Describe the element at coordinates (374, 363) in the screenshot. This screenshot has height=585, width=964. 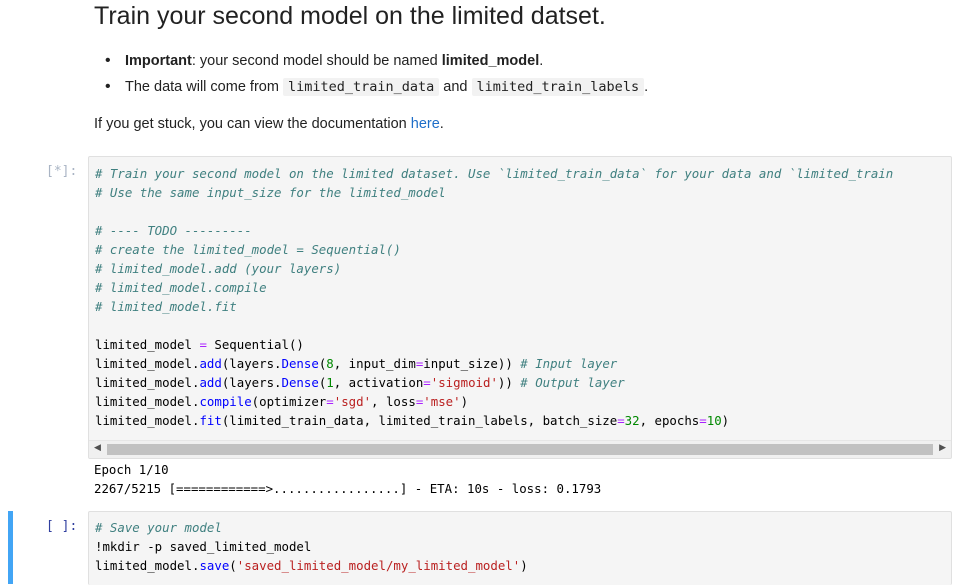
I see `code-token: , input_dim` at that location.